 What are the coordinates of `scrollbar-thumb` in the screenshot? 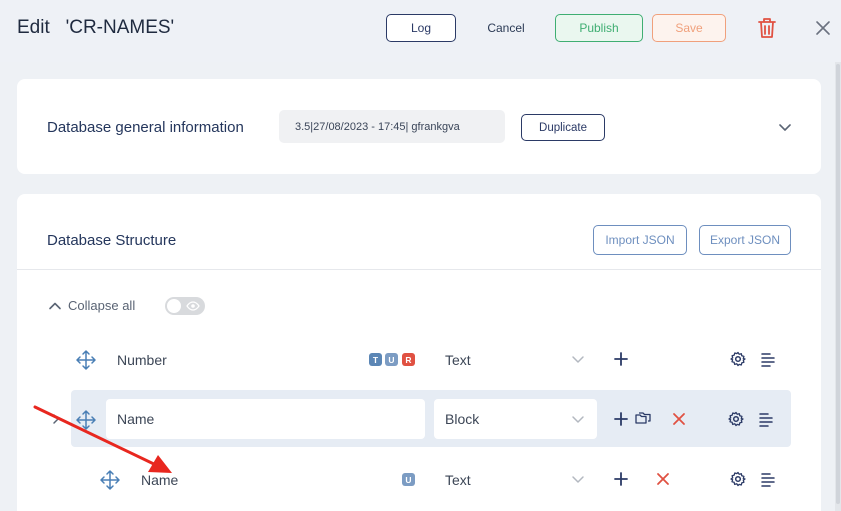 It's located at (838, 284).